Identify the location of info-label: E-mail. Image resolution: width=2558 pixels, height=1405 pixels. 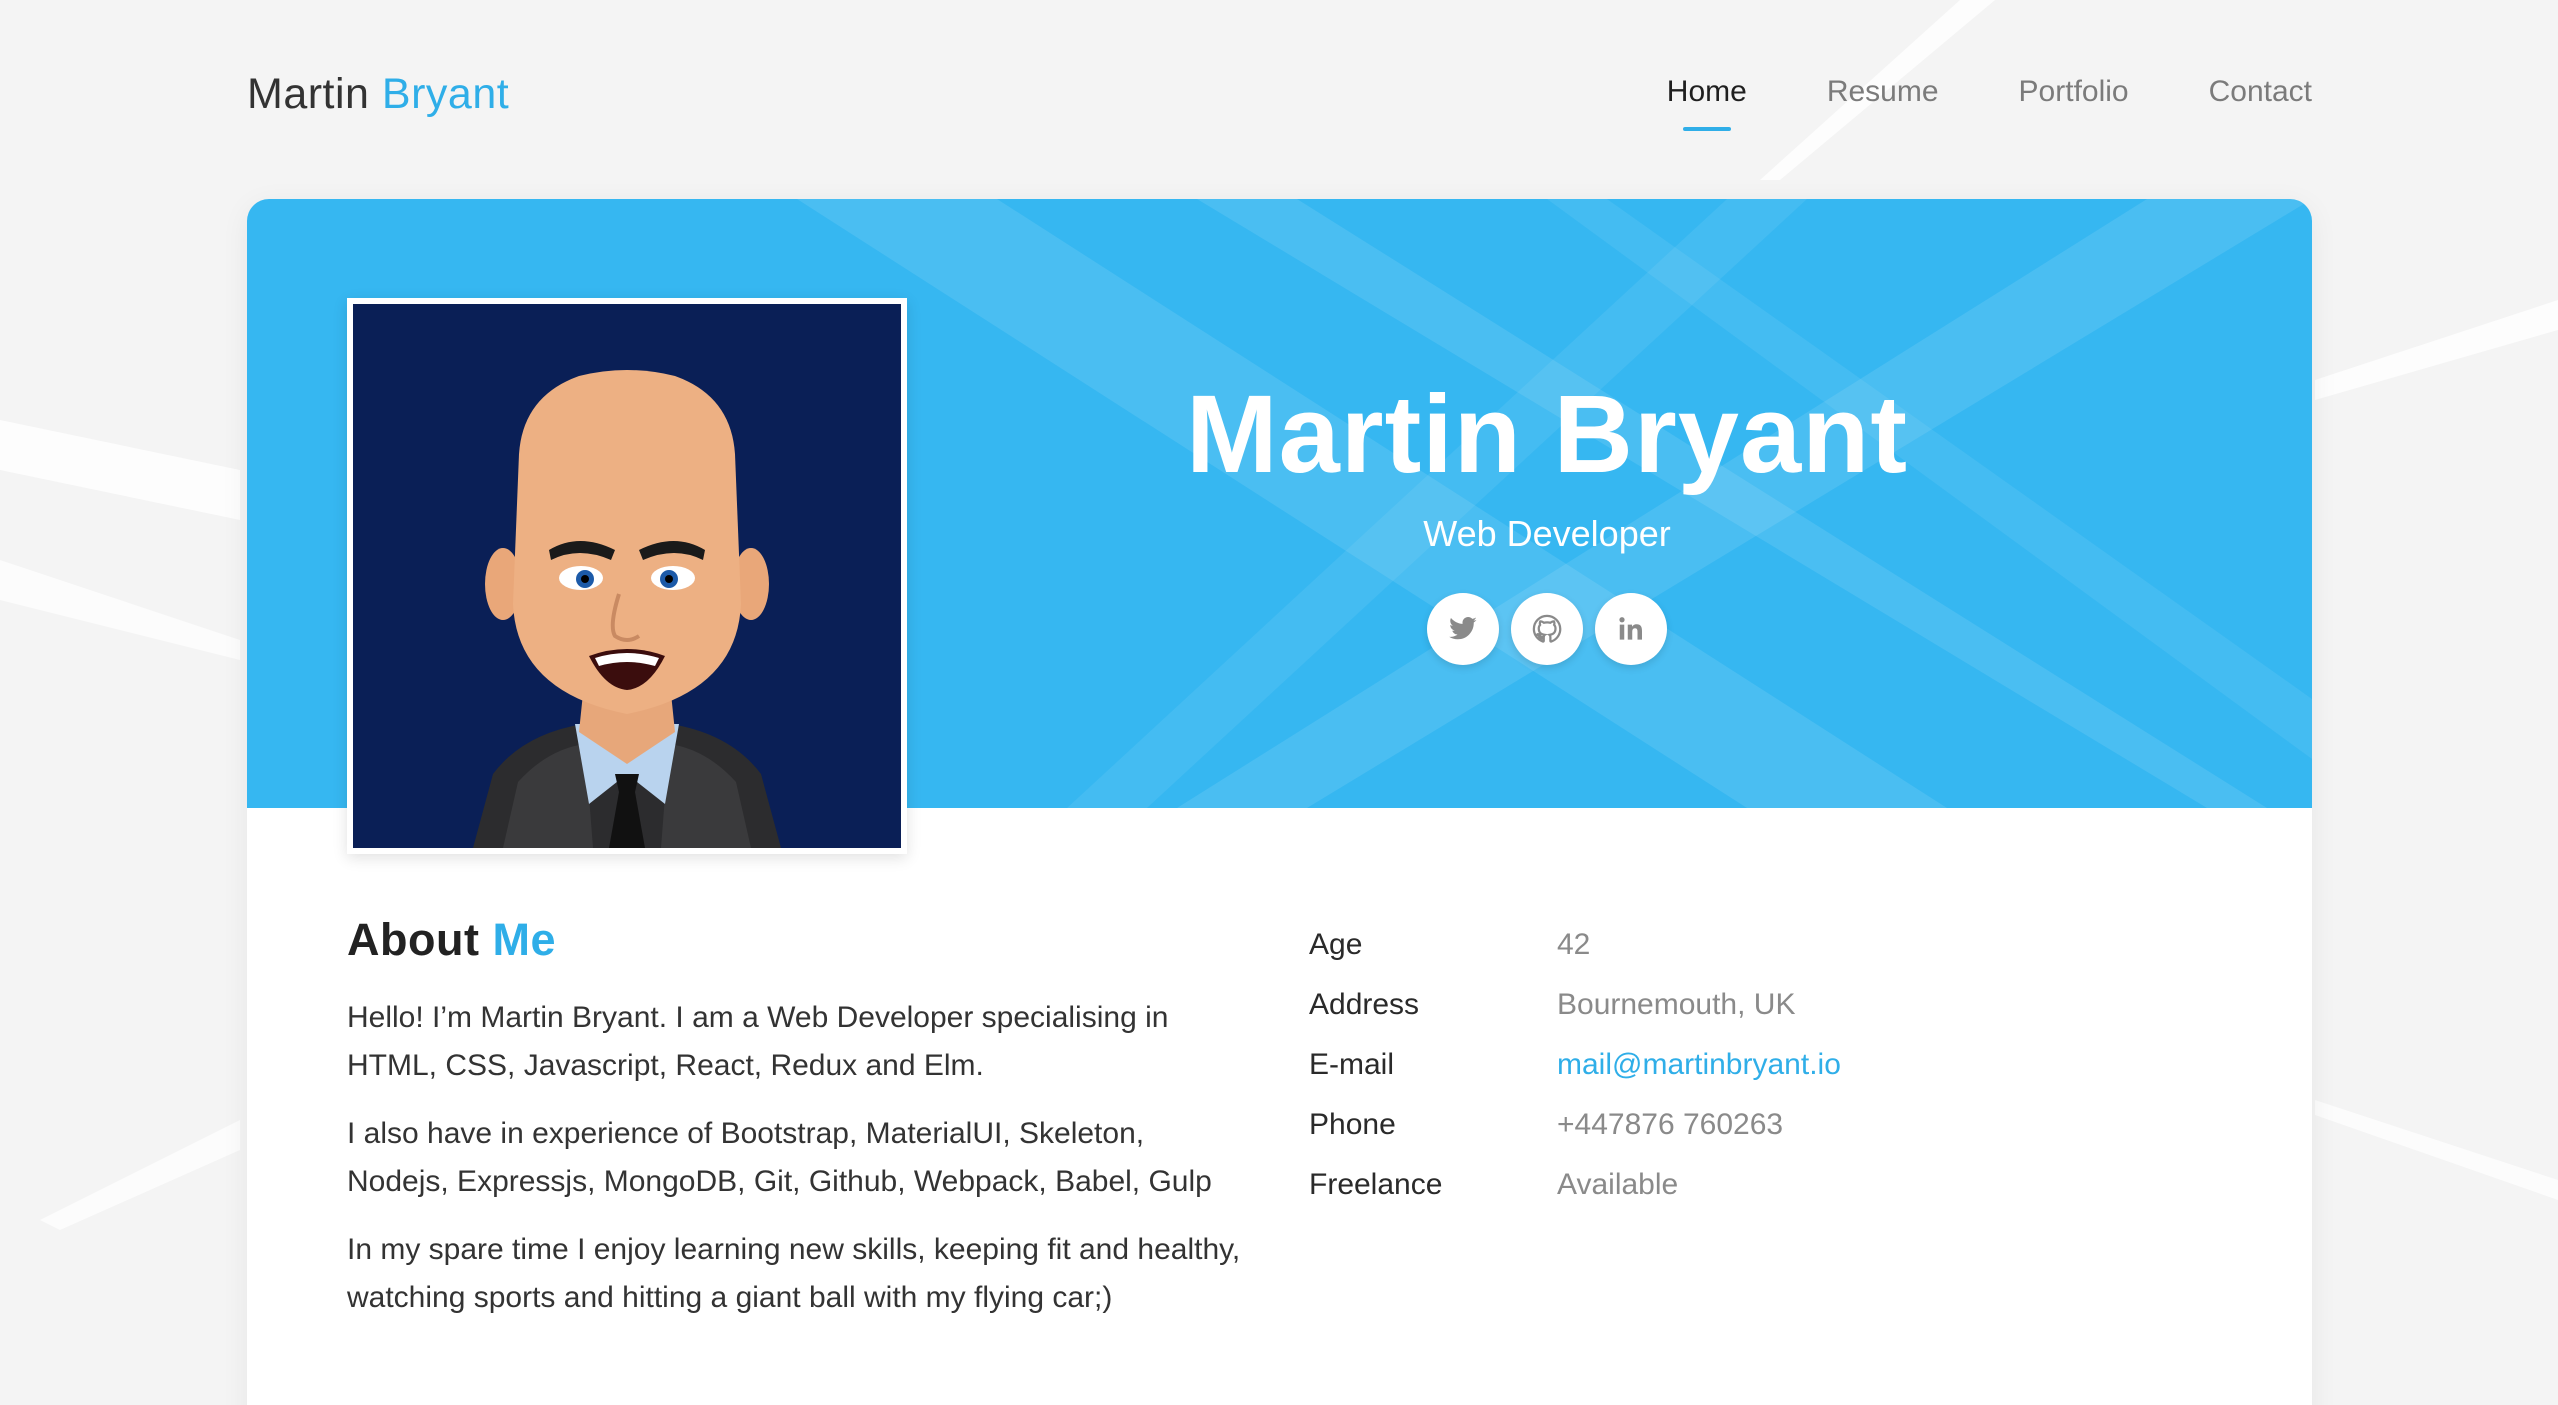
(1352, 1064).